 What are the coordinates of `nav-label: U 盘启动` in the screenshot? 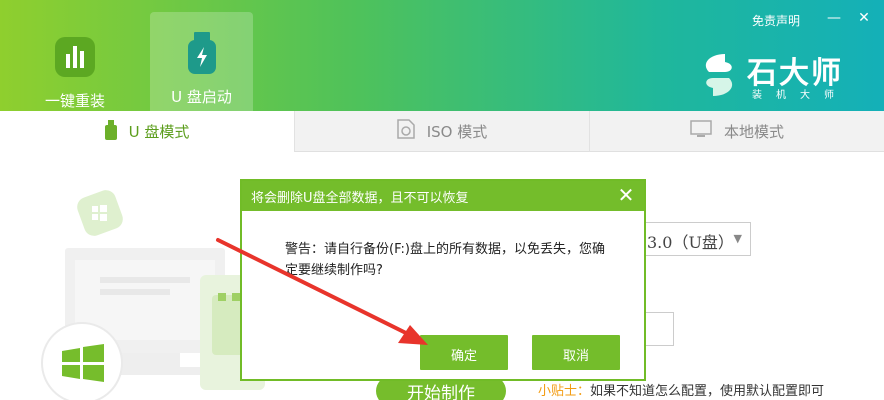 It's located at (201, 97).